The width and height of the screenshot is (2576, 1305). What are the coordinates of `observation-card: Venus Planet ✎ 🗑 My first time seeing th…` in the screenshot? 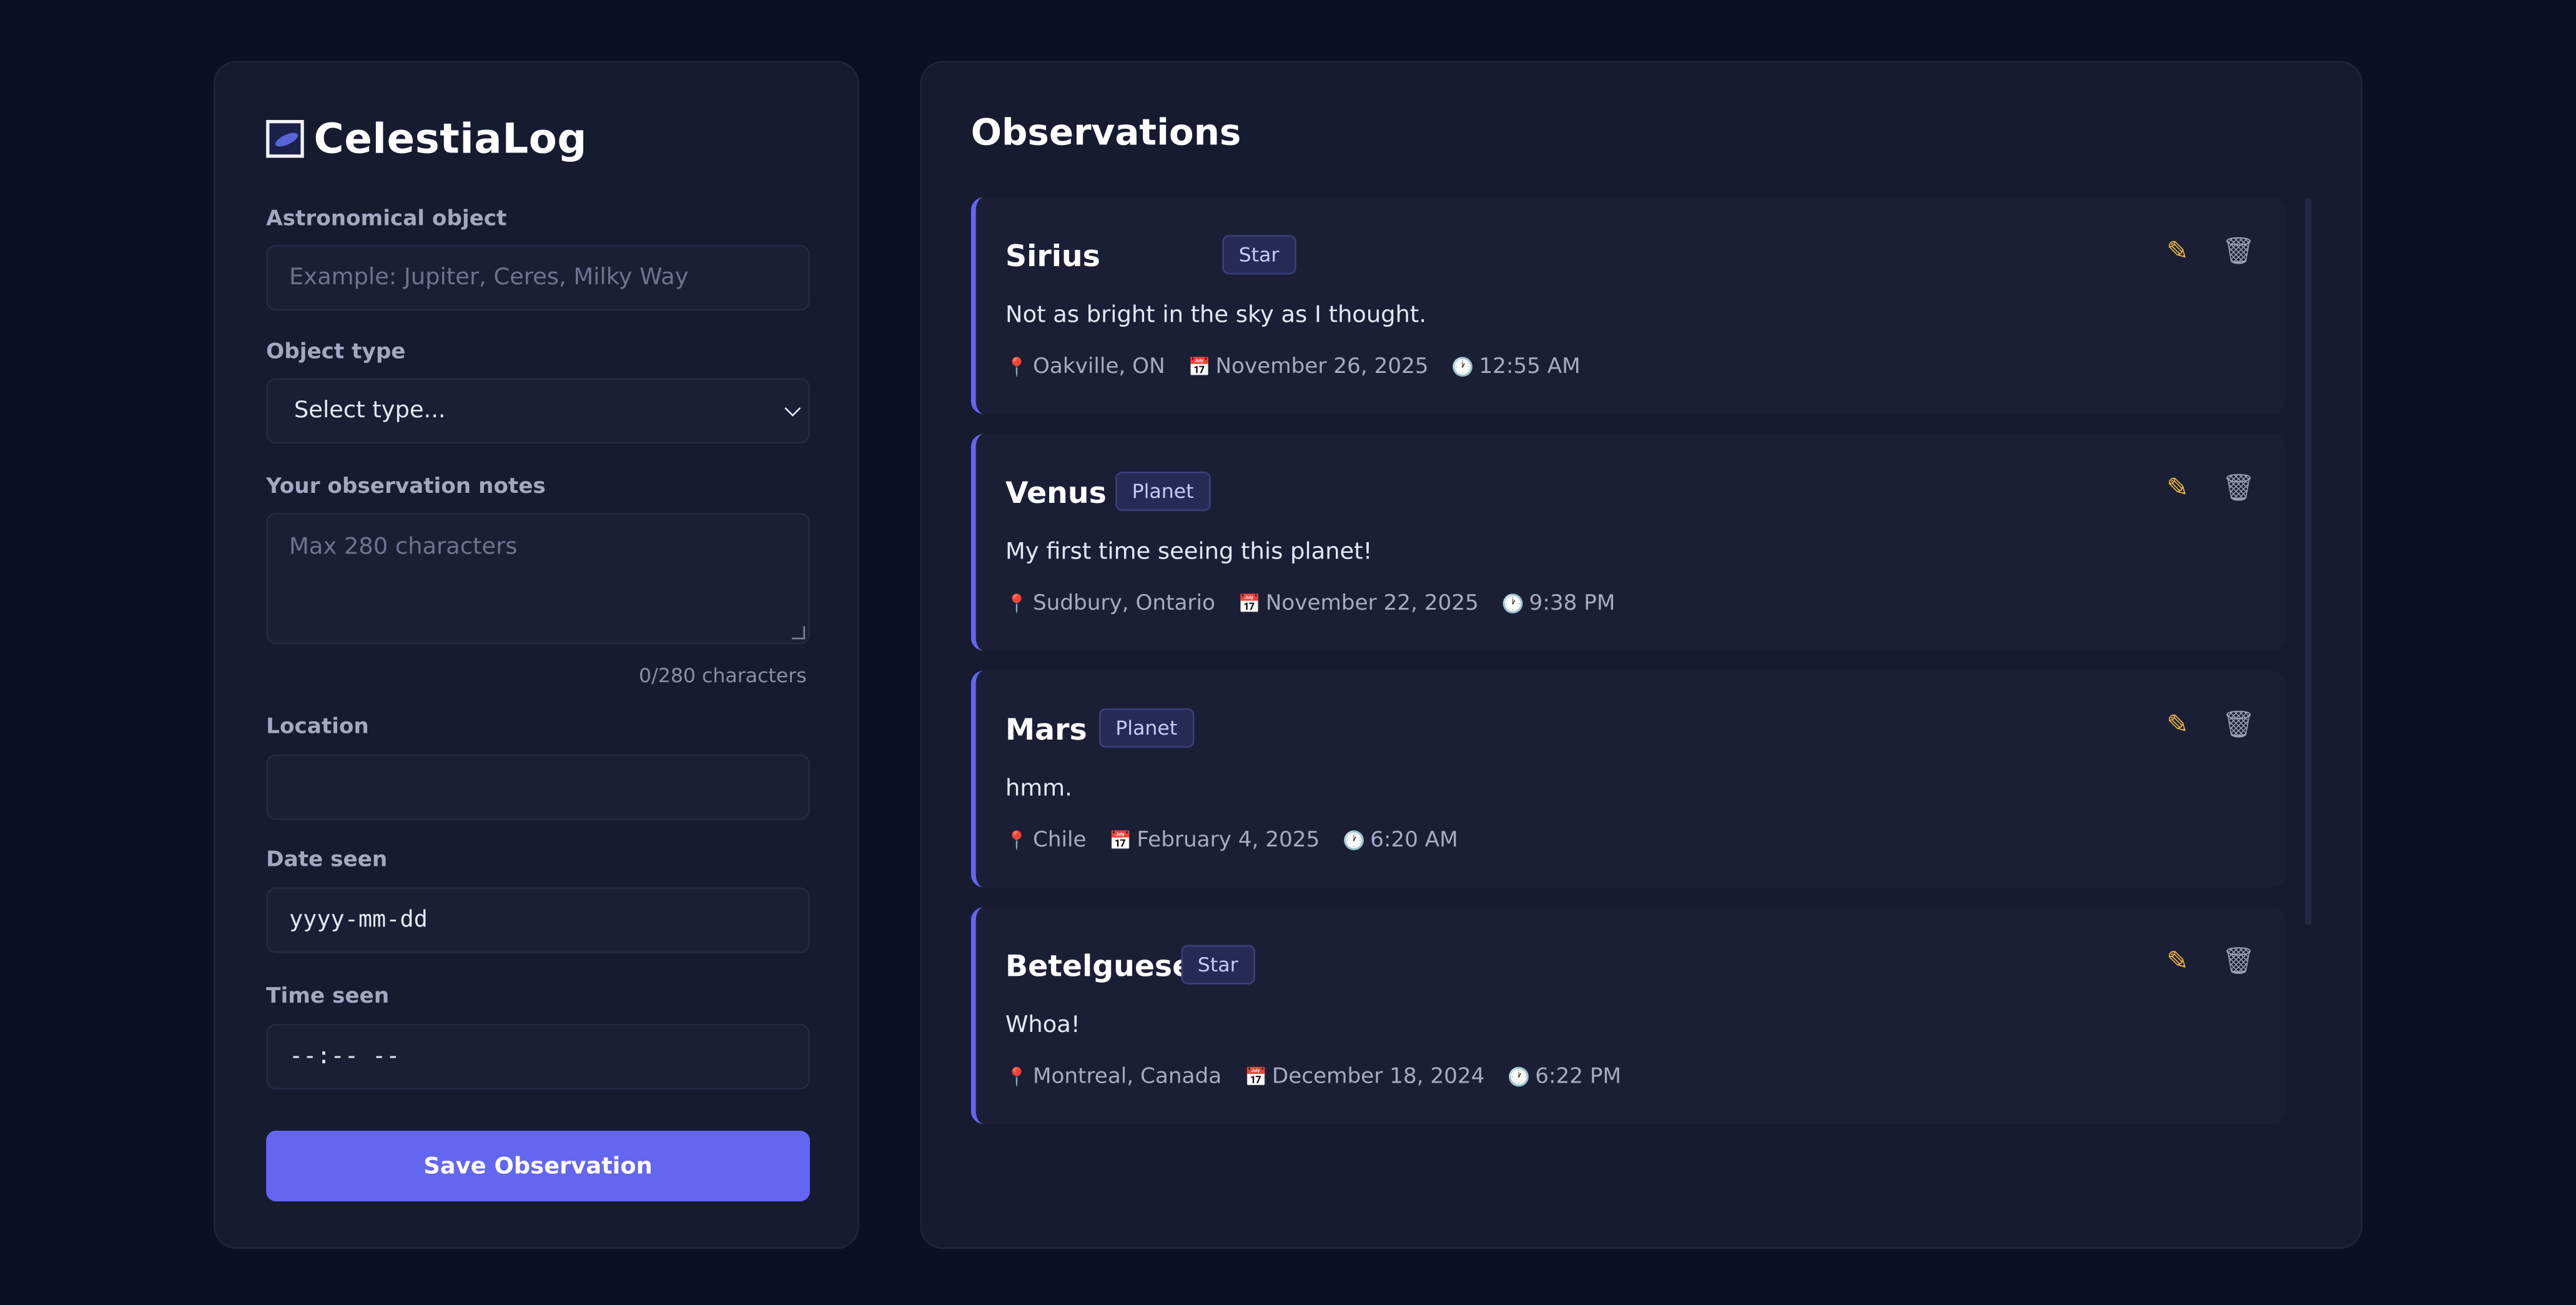 It's located at (1628, 542).